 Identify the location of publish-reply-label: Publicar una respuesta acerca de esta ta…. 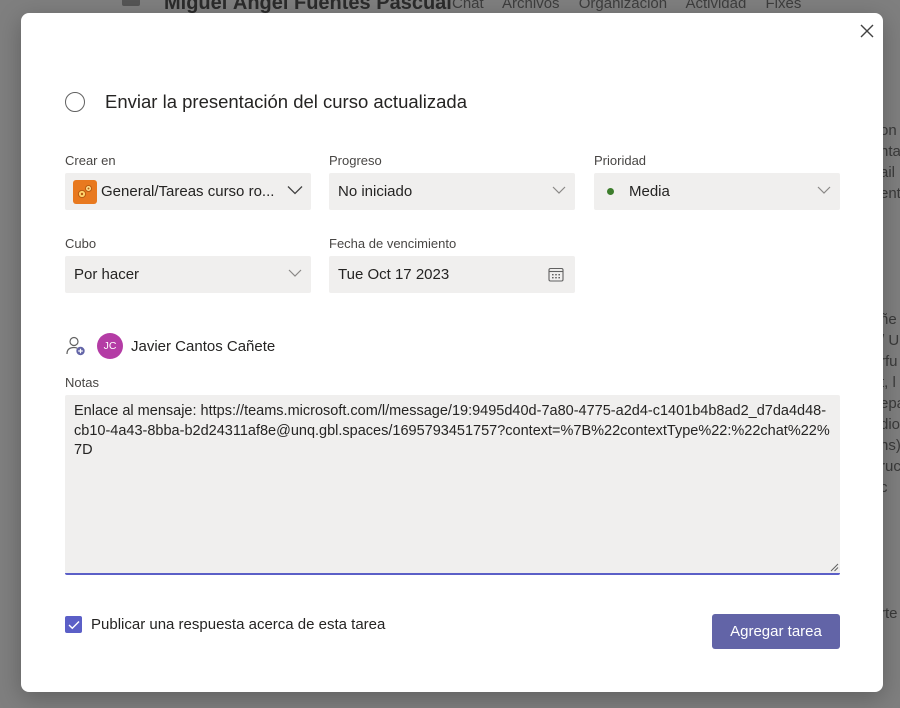
(238, 624).